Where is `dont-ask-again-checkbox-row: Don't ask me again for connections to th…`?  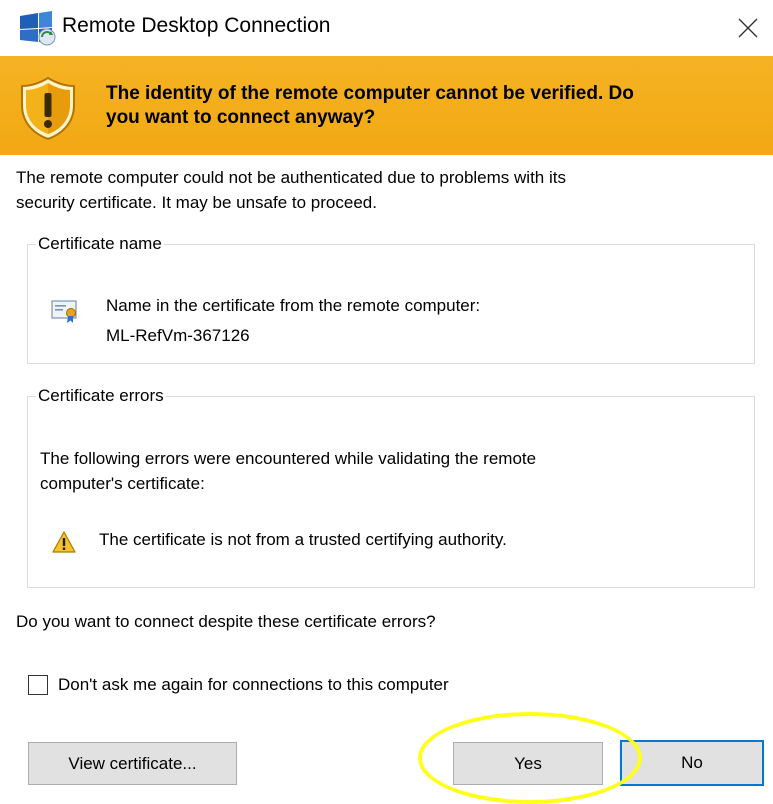 dont-ask-again-checkbox-row: Don't ask me again for connections to th… is located at coordinates (238, 685).